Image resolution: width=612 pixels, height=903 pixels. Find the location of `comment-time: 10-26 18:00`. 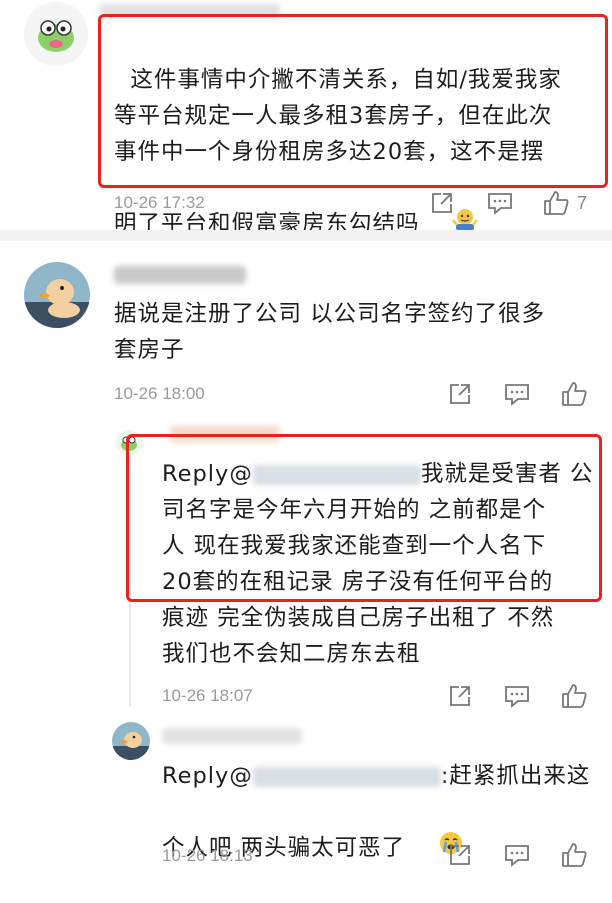

comment-time: 10-26 18:00 is located at coordinates (159, 393).